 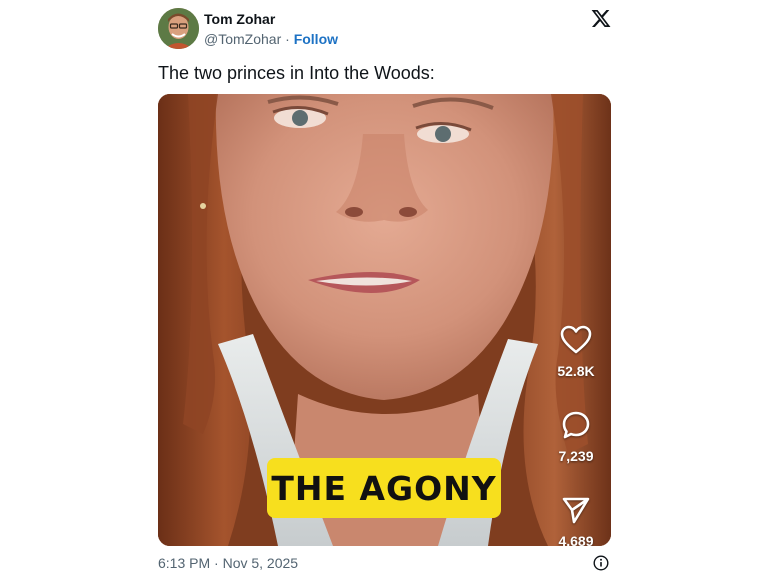 What do you see at coordinates (601, 563) in the screenshot?
I see `info-icon` at bounding box center [601, 563].